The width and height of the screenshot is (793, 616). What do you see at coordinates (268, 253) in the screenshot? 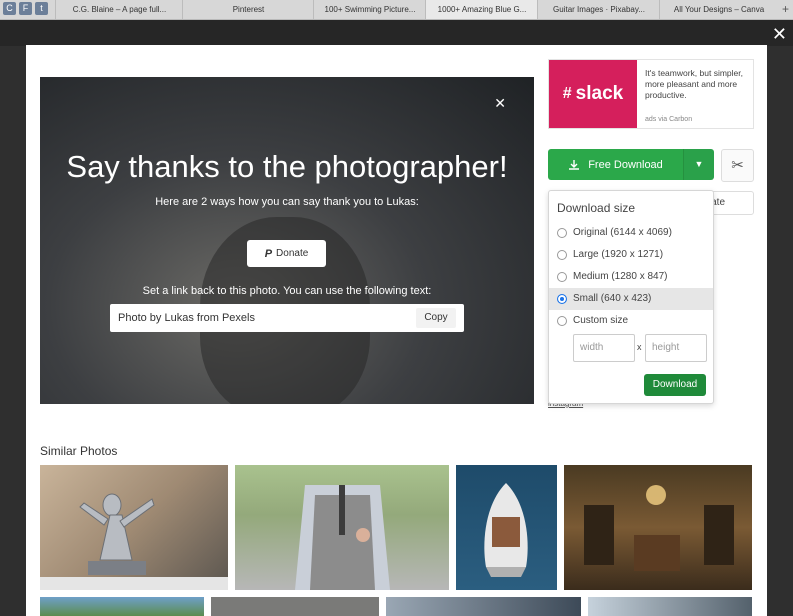
I see `paypal-icon: P` at bounding box center [268, 253].